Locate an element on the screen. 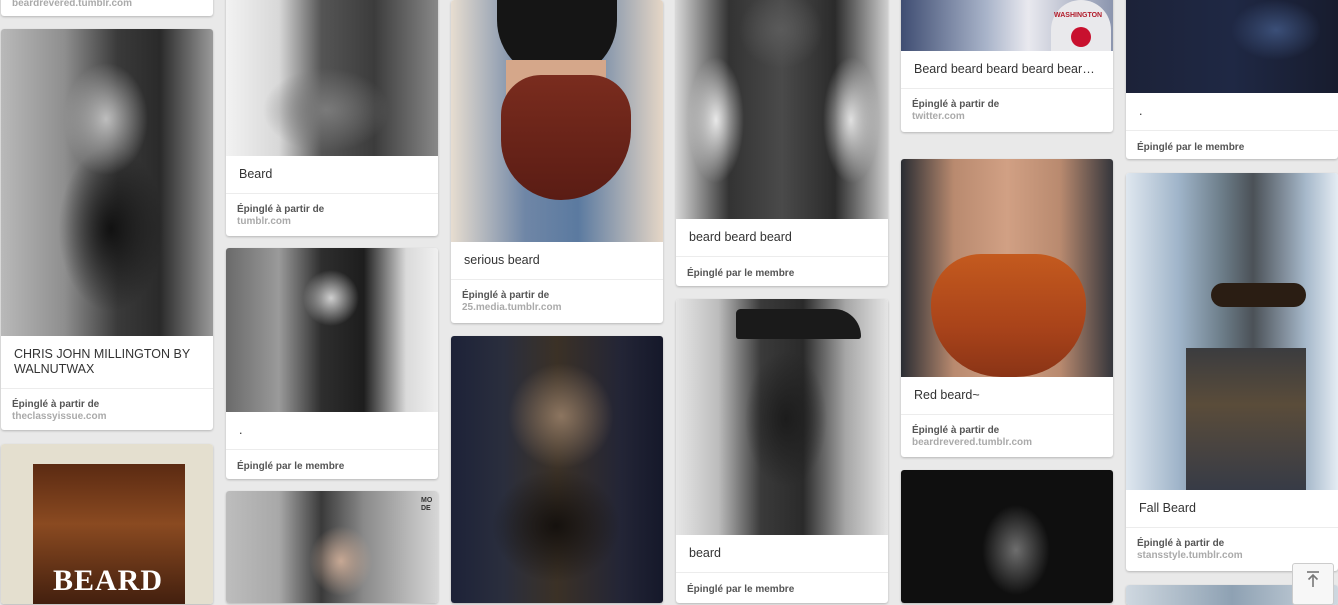 This screenshot has height=605, width=1338. pin-card: MO DE is located at coordinates (332, 547).